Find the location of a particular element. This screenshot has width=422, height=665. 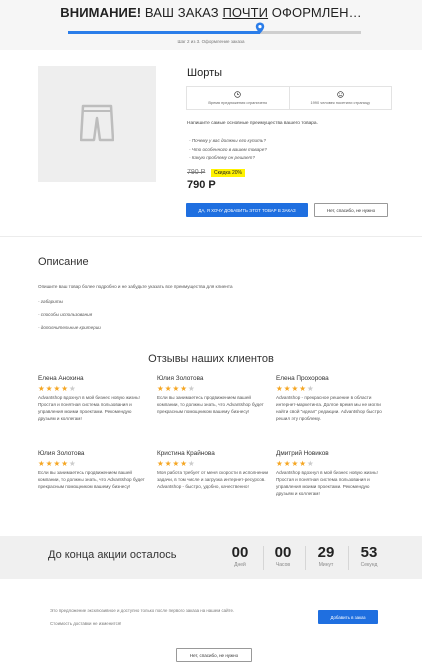

reviewer-name: Елена Анохина is located at coordinates (61, 378).